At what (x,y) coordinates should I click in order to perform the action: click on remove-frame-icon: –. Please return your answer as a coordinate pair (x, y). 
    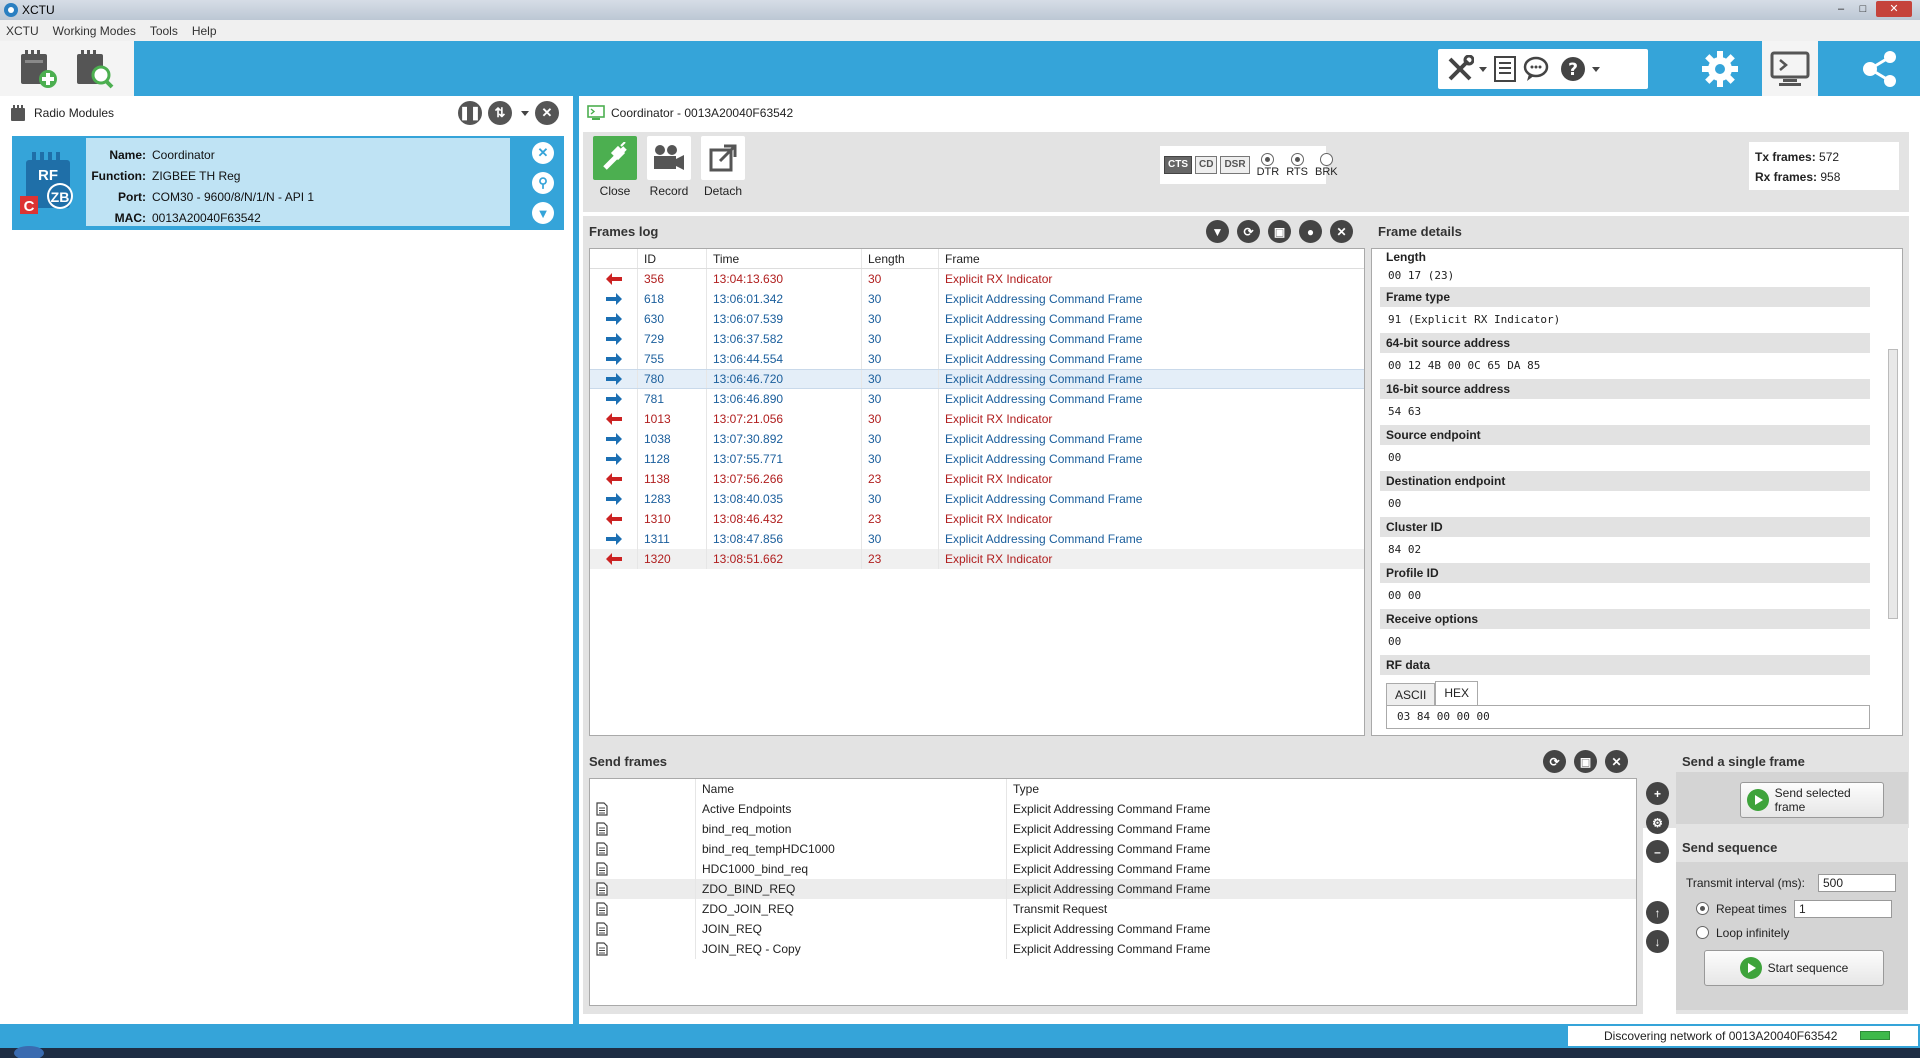
    Looking at the image, I should click on (1657, 851).